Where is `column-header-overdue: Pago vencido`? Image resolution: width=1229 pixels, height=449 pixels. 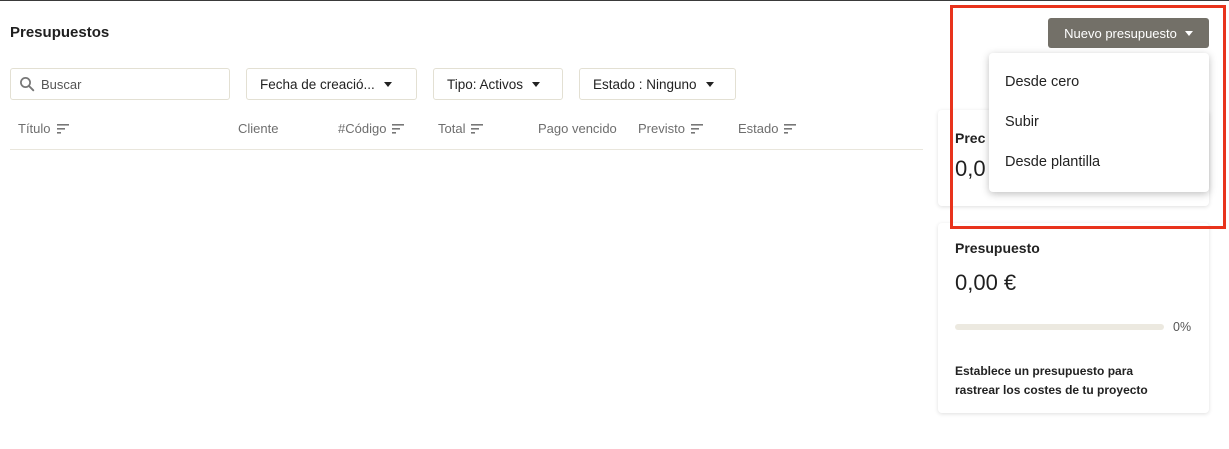
column-header-overdue: Pago vencido is located at coordinates (577, 128).